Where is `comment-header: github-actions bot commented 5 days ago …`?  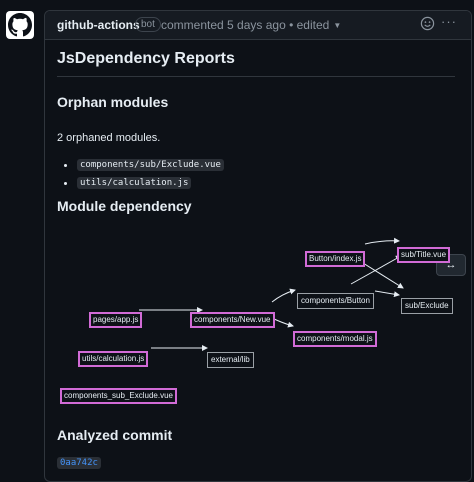 comment-header: github-actions bot commented 5 days ago … is located at coordinates (258, 25).